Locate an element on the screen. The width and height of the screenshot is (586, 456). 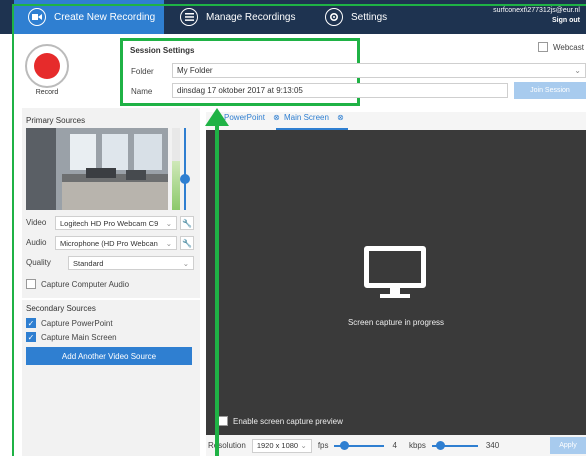
folder-value: My Folder is located at coordinates (195, 70).